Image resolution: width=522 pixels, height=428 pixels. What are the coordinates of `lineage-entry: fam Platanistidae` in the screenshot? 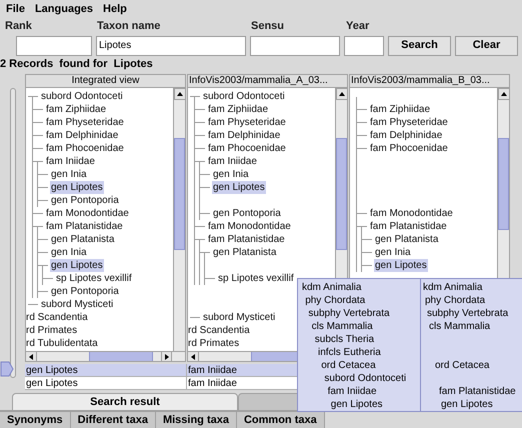 It's located at (477, 391).